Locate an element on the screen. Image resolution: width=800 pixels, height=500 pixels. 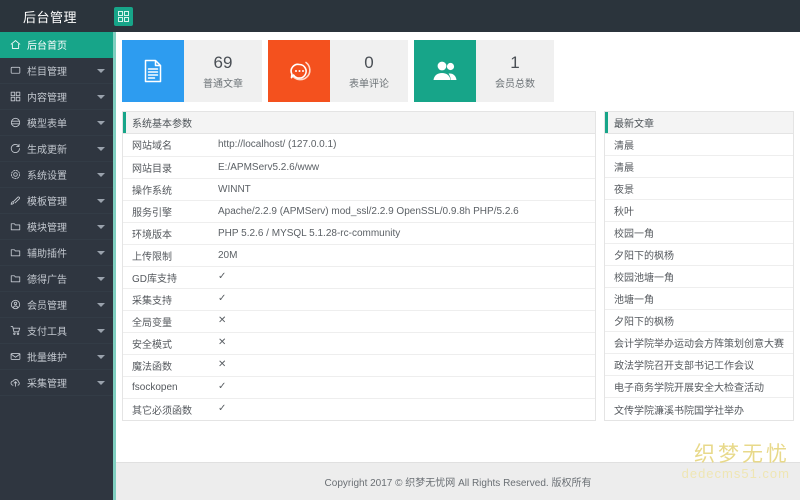
param-value: http://localhost/ (127.0.0.1) is located at coordinates (277, 145).